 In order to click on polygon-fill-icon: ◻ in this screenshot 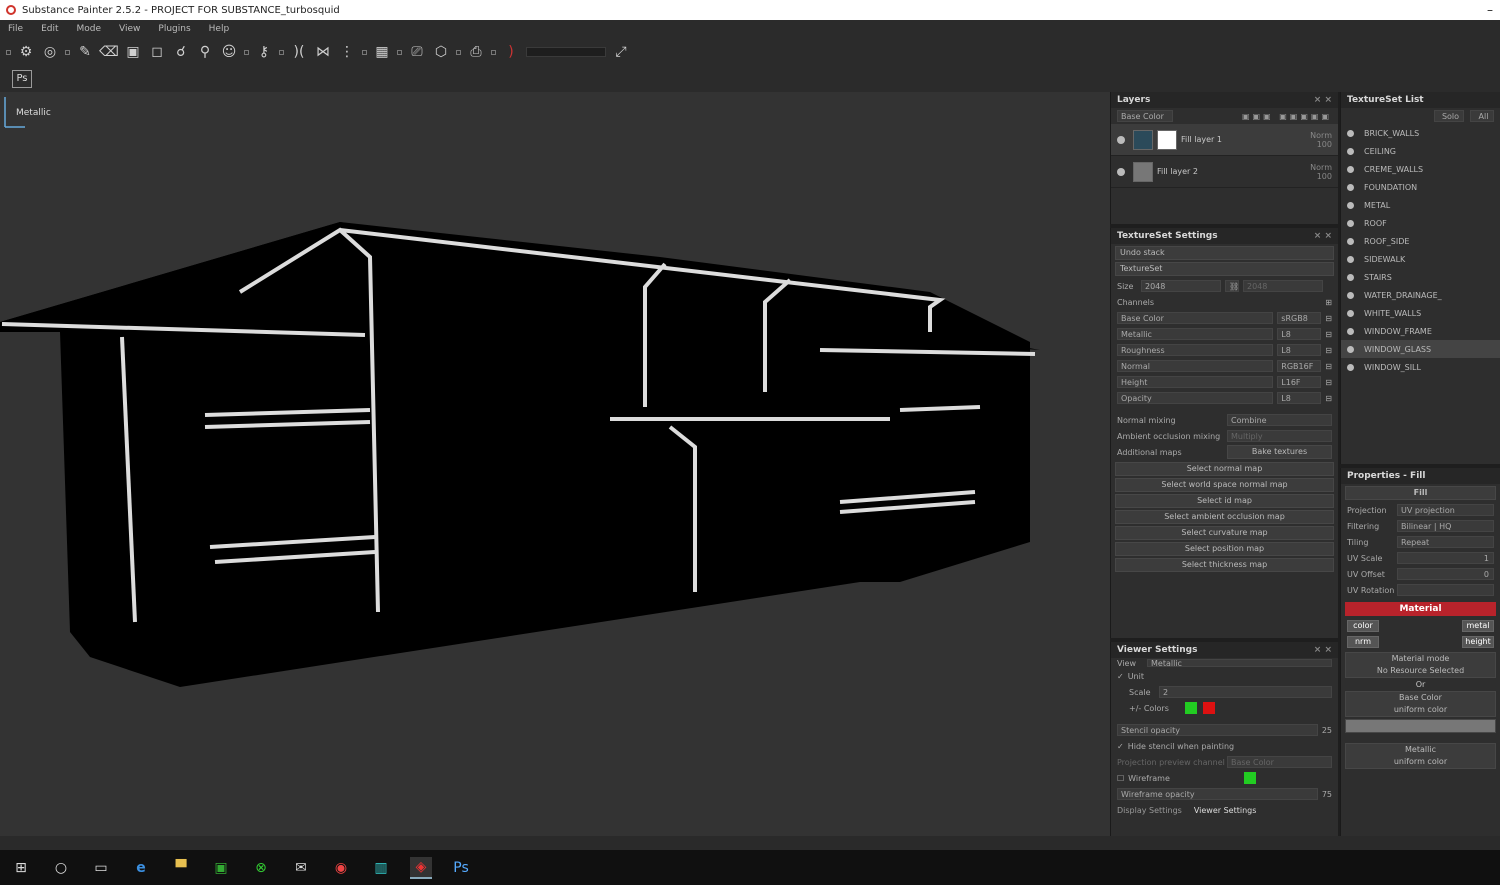, I will do `click(157, 52)`.